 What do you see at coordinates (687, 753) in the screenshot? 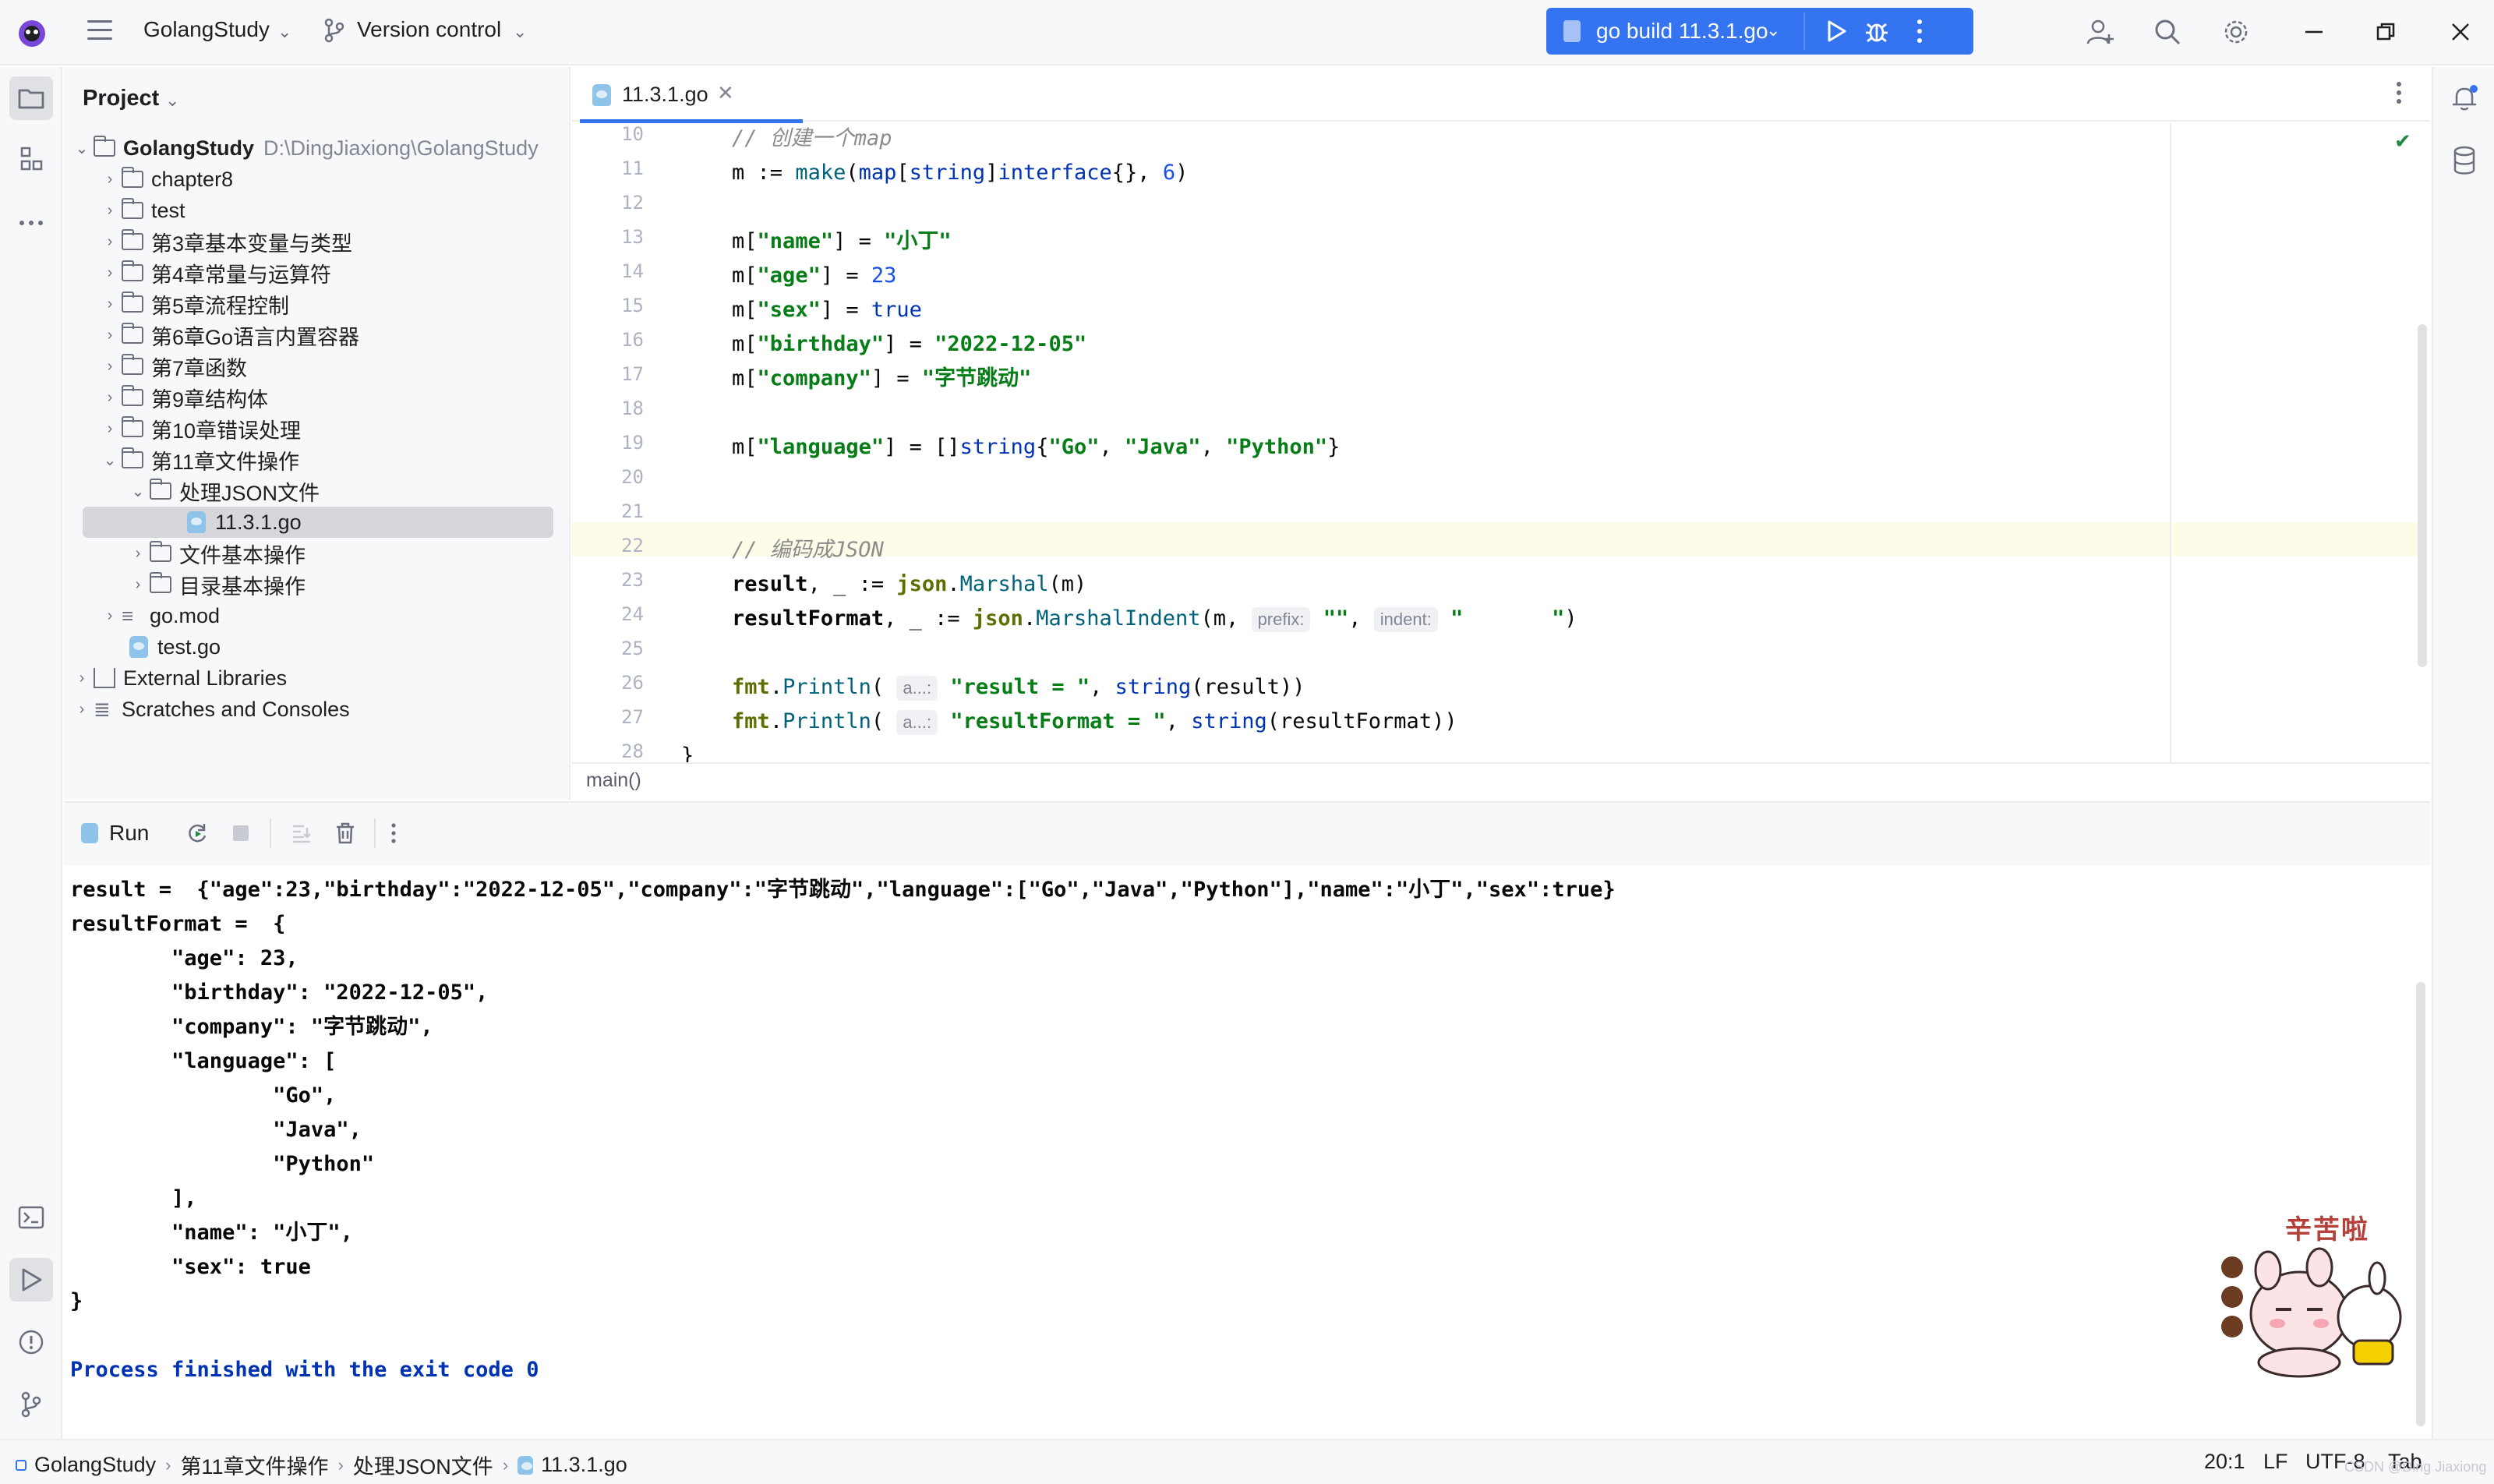
I see `code-line: }` at bounding box center [687, 753].